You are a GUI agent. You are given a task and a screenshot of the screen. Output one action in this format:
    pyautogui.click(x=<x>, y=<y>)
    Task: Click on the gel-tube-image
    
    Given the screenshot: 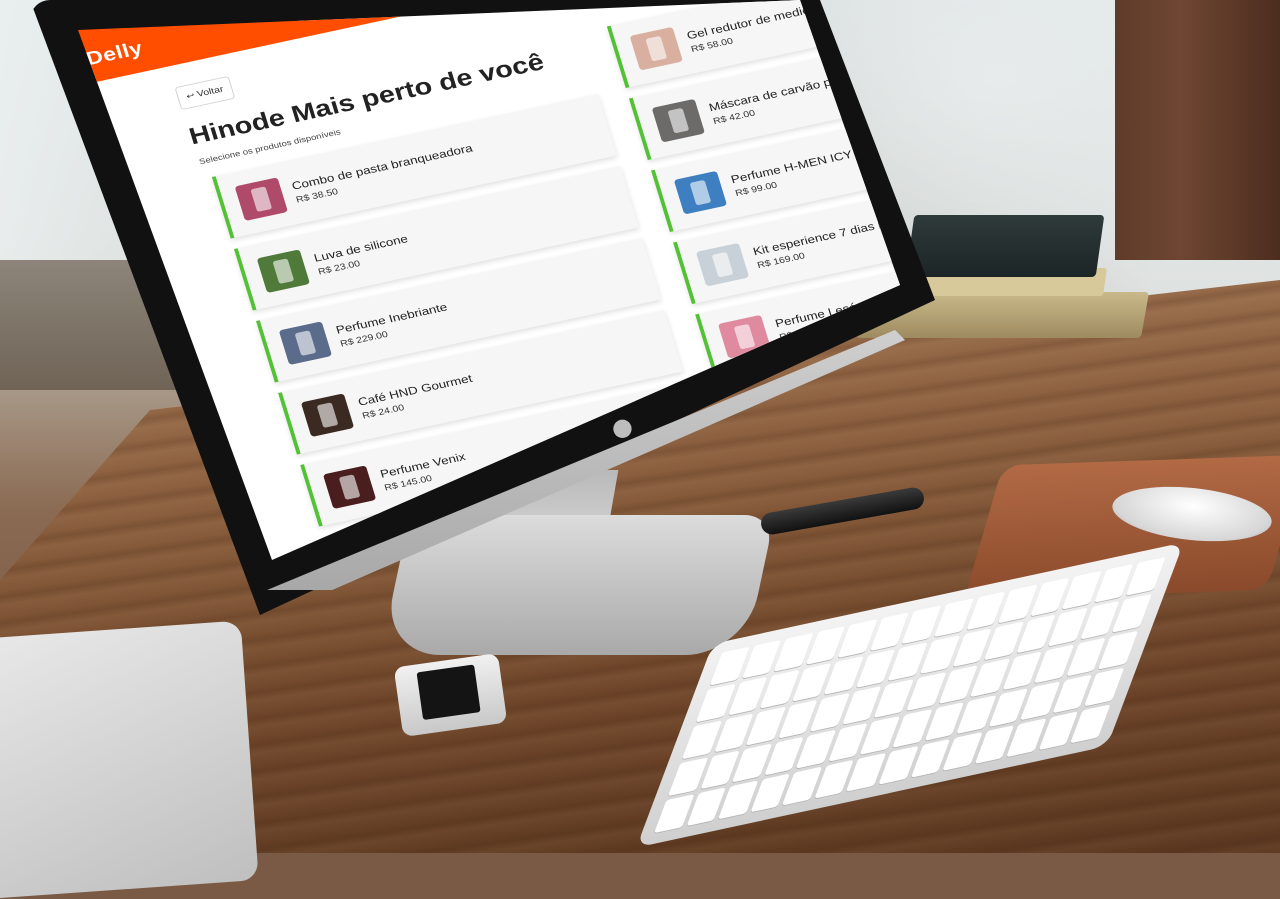 What is the action you would take?
    pyautogui.click(x=656, y=48)
    